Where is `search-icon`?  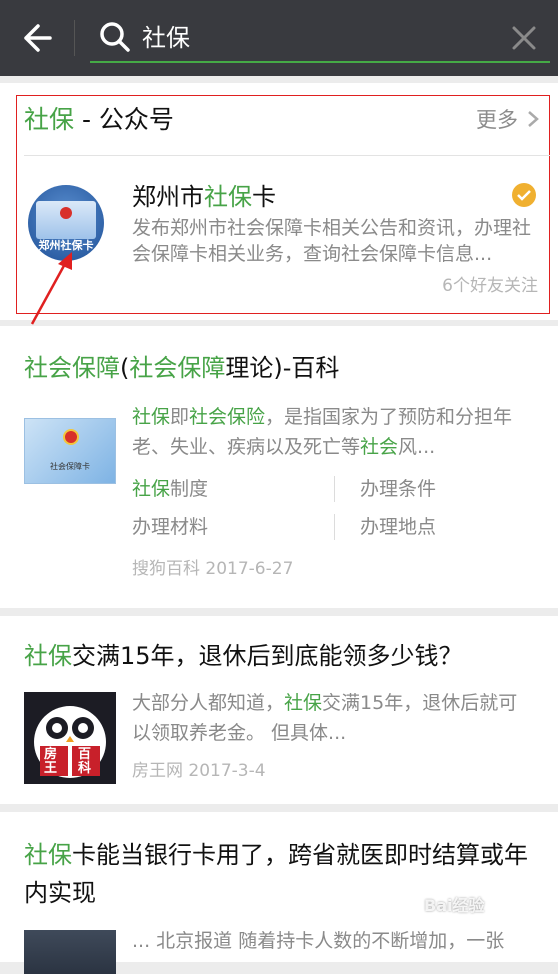
search-icon is located at coordinates (115, 37).